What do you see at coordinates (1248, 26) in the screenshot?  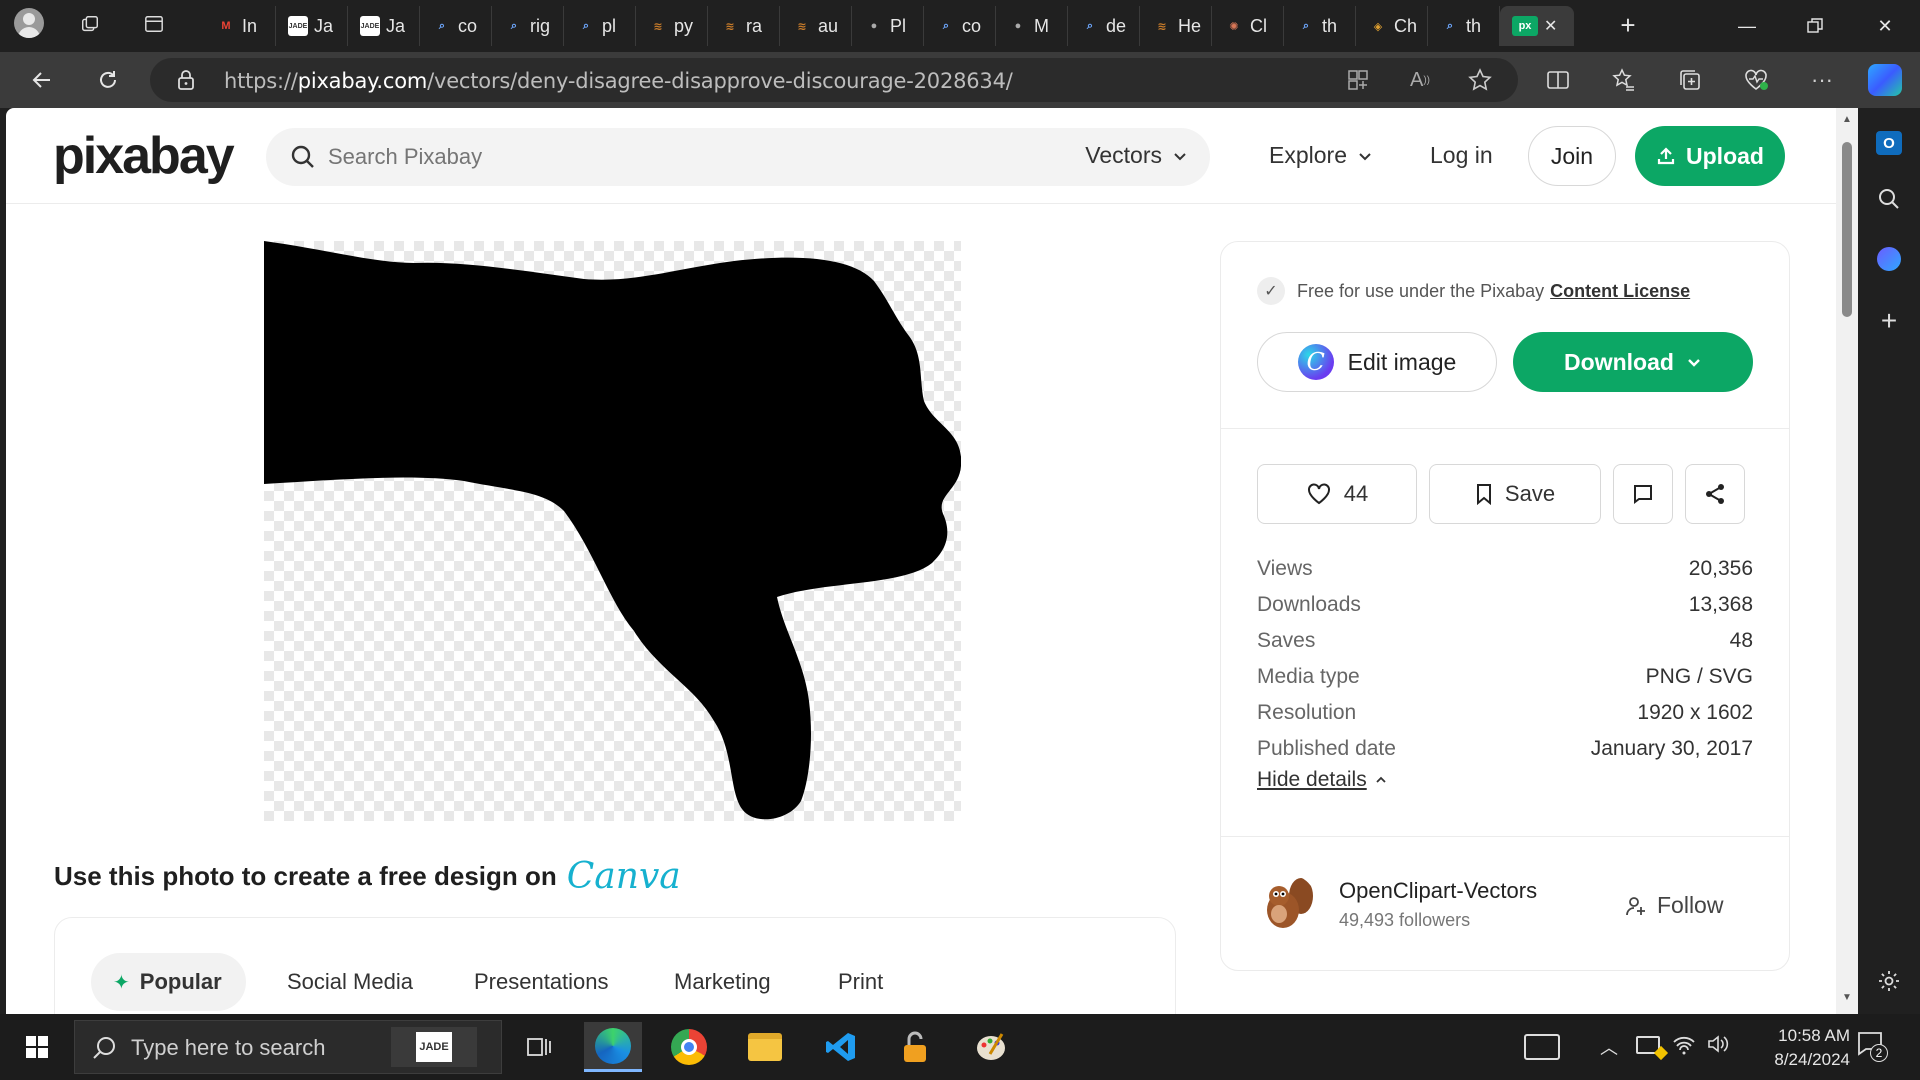 I see `browser-tab: ✺ Cl` at bounding box center [1248, 26].